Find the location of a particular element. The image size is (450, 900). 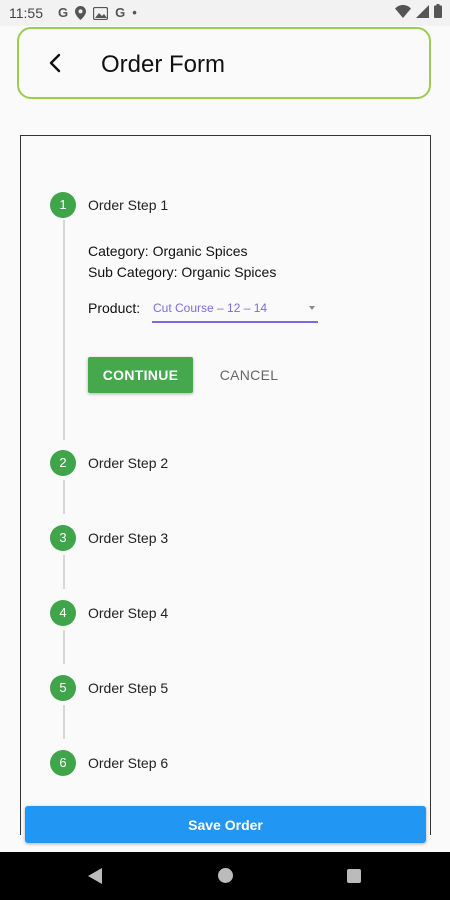

product-value: Cut Course – 12 – 14 is located at coordinates (210, 308).